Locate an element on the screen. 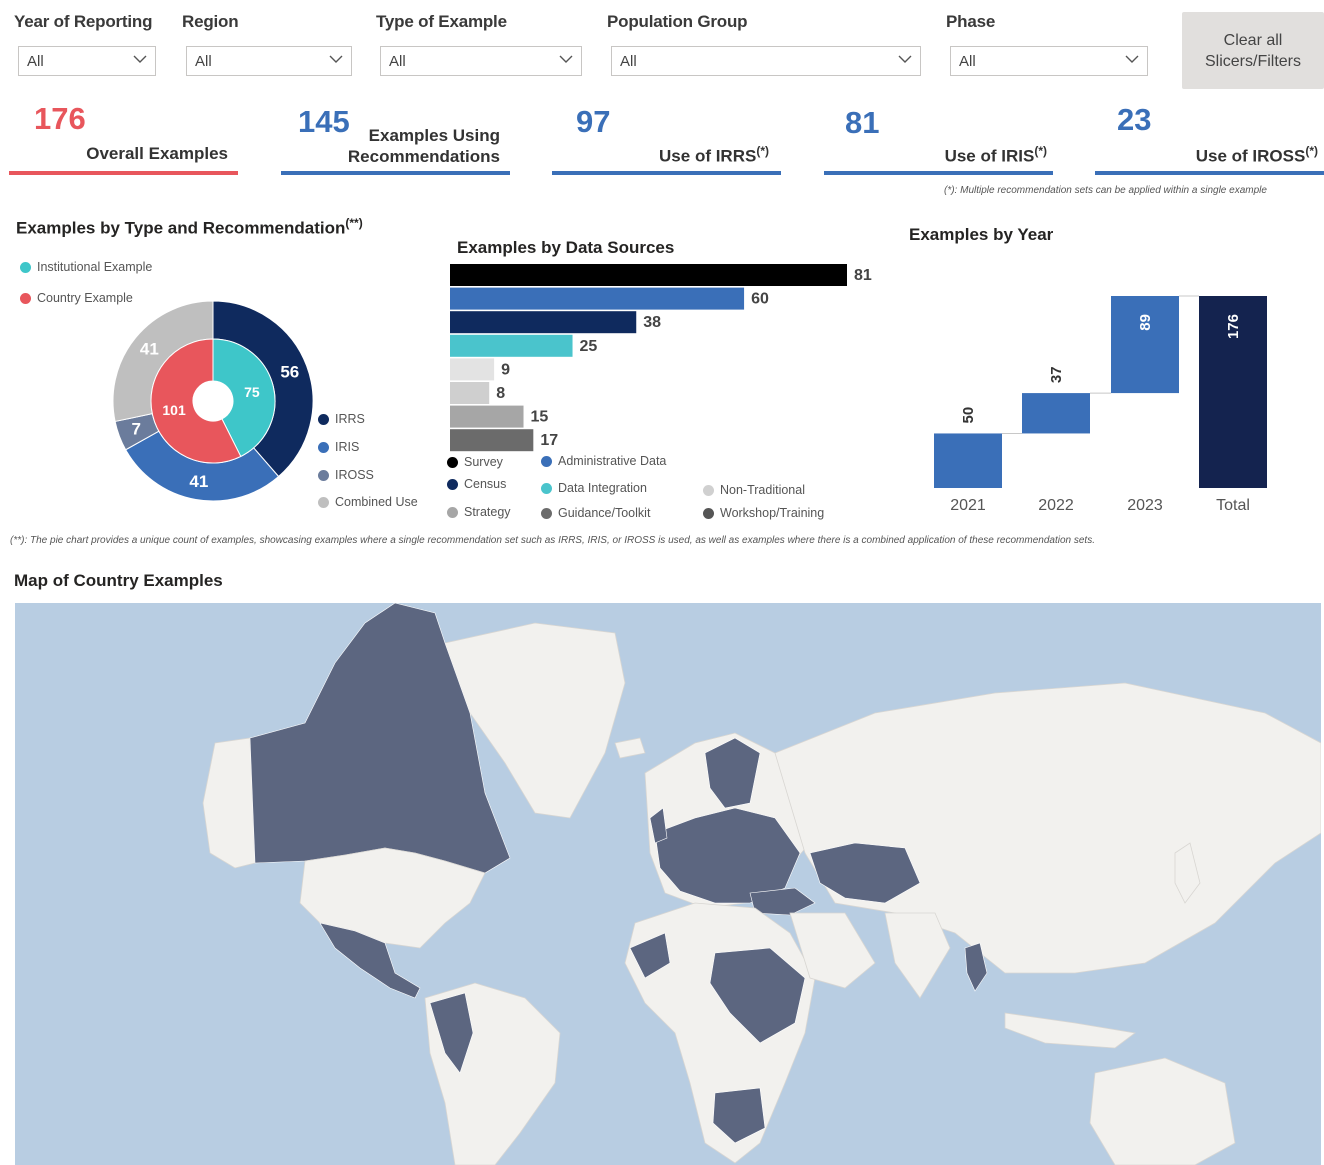 The height and width of the screenshot is (1165, 1324). slicer-phase: Phase is located at coordinates (970, 22).